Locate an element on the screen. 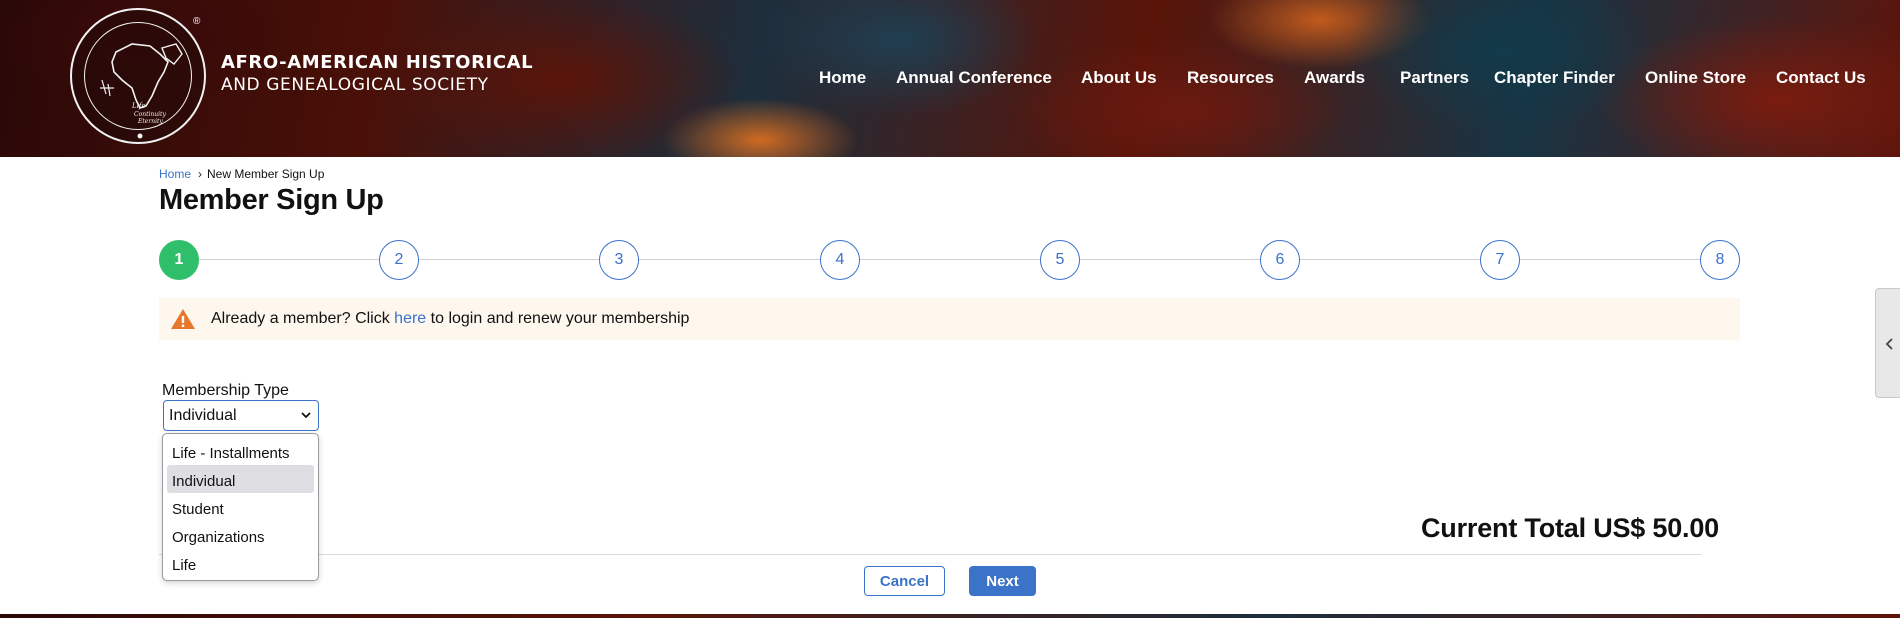 This screenshot has height=618, width=1900. current-total: Current Total US$ 50.00 is located at coordinates (1570, 528).